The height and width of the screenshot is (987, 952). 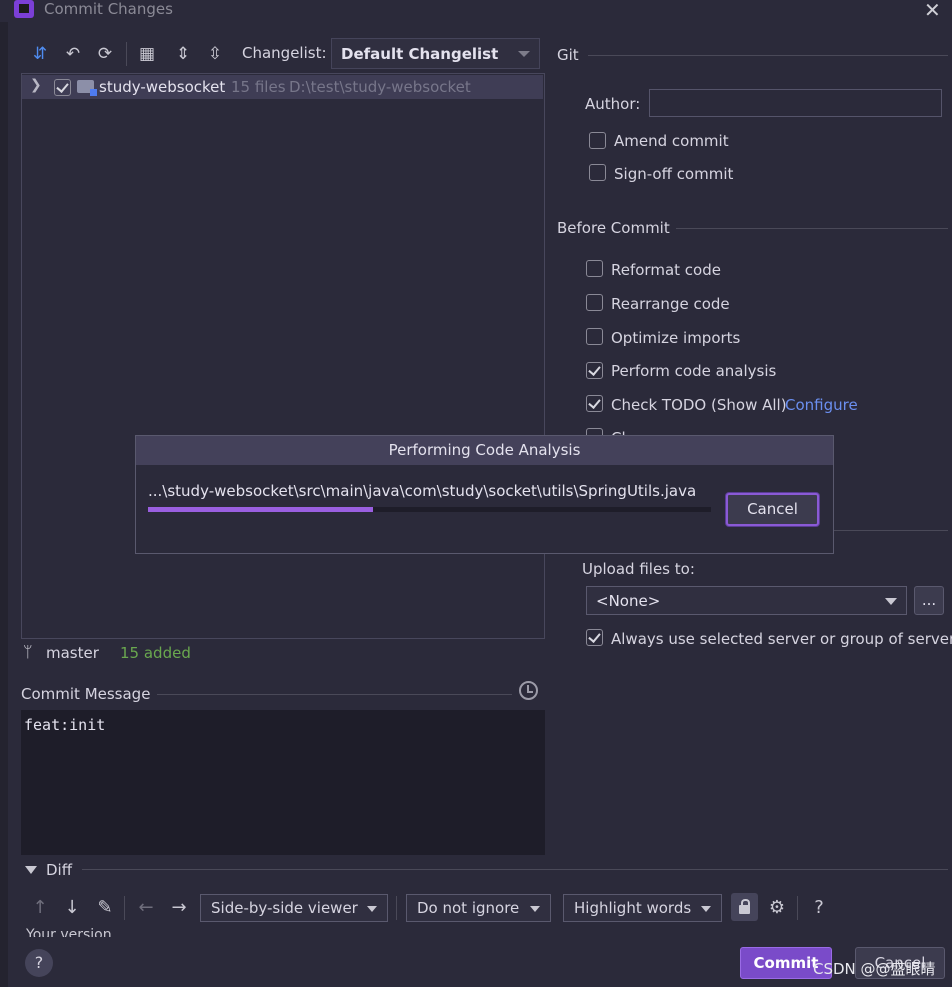 I want to click on intellij-logo-icon, so click(x=24, y=9).